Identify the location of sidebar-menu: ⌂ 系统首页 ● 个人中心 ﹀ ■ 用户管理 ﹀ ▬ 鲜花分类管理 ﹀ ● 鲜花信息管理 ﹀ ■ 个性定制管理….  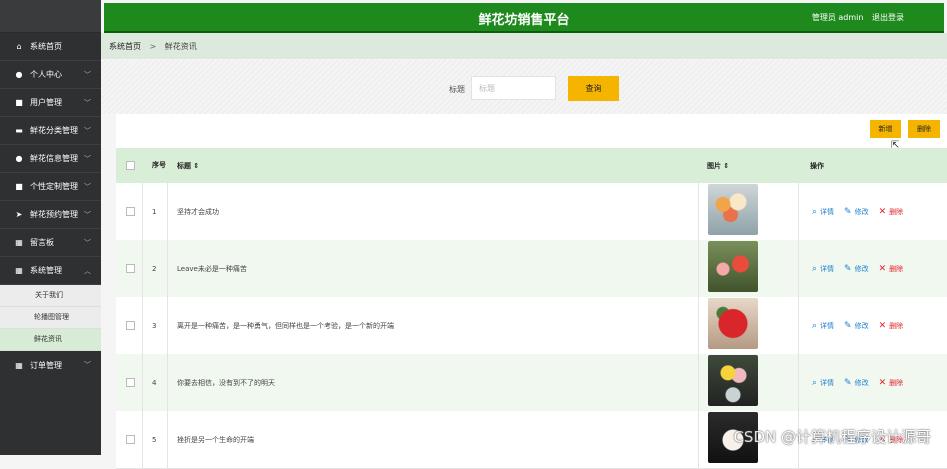
(50, 206).